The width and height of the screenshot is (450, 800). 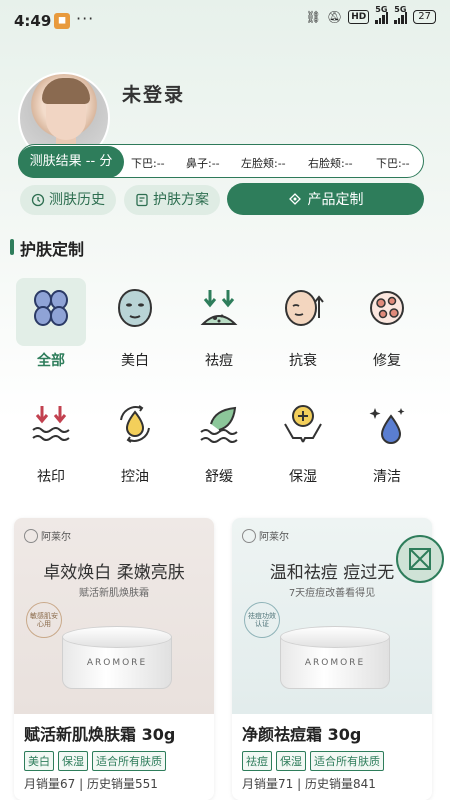 I want to click on history-icon, so click(x=38, y=200).